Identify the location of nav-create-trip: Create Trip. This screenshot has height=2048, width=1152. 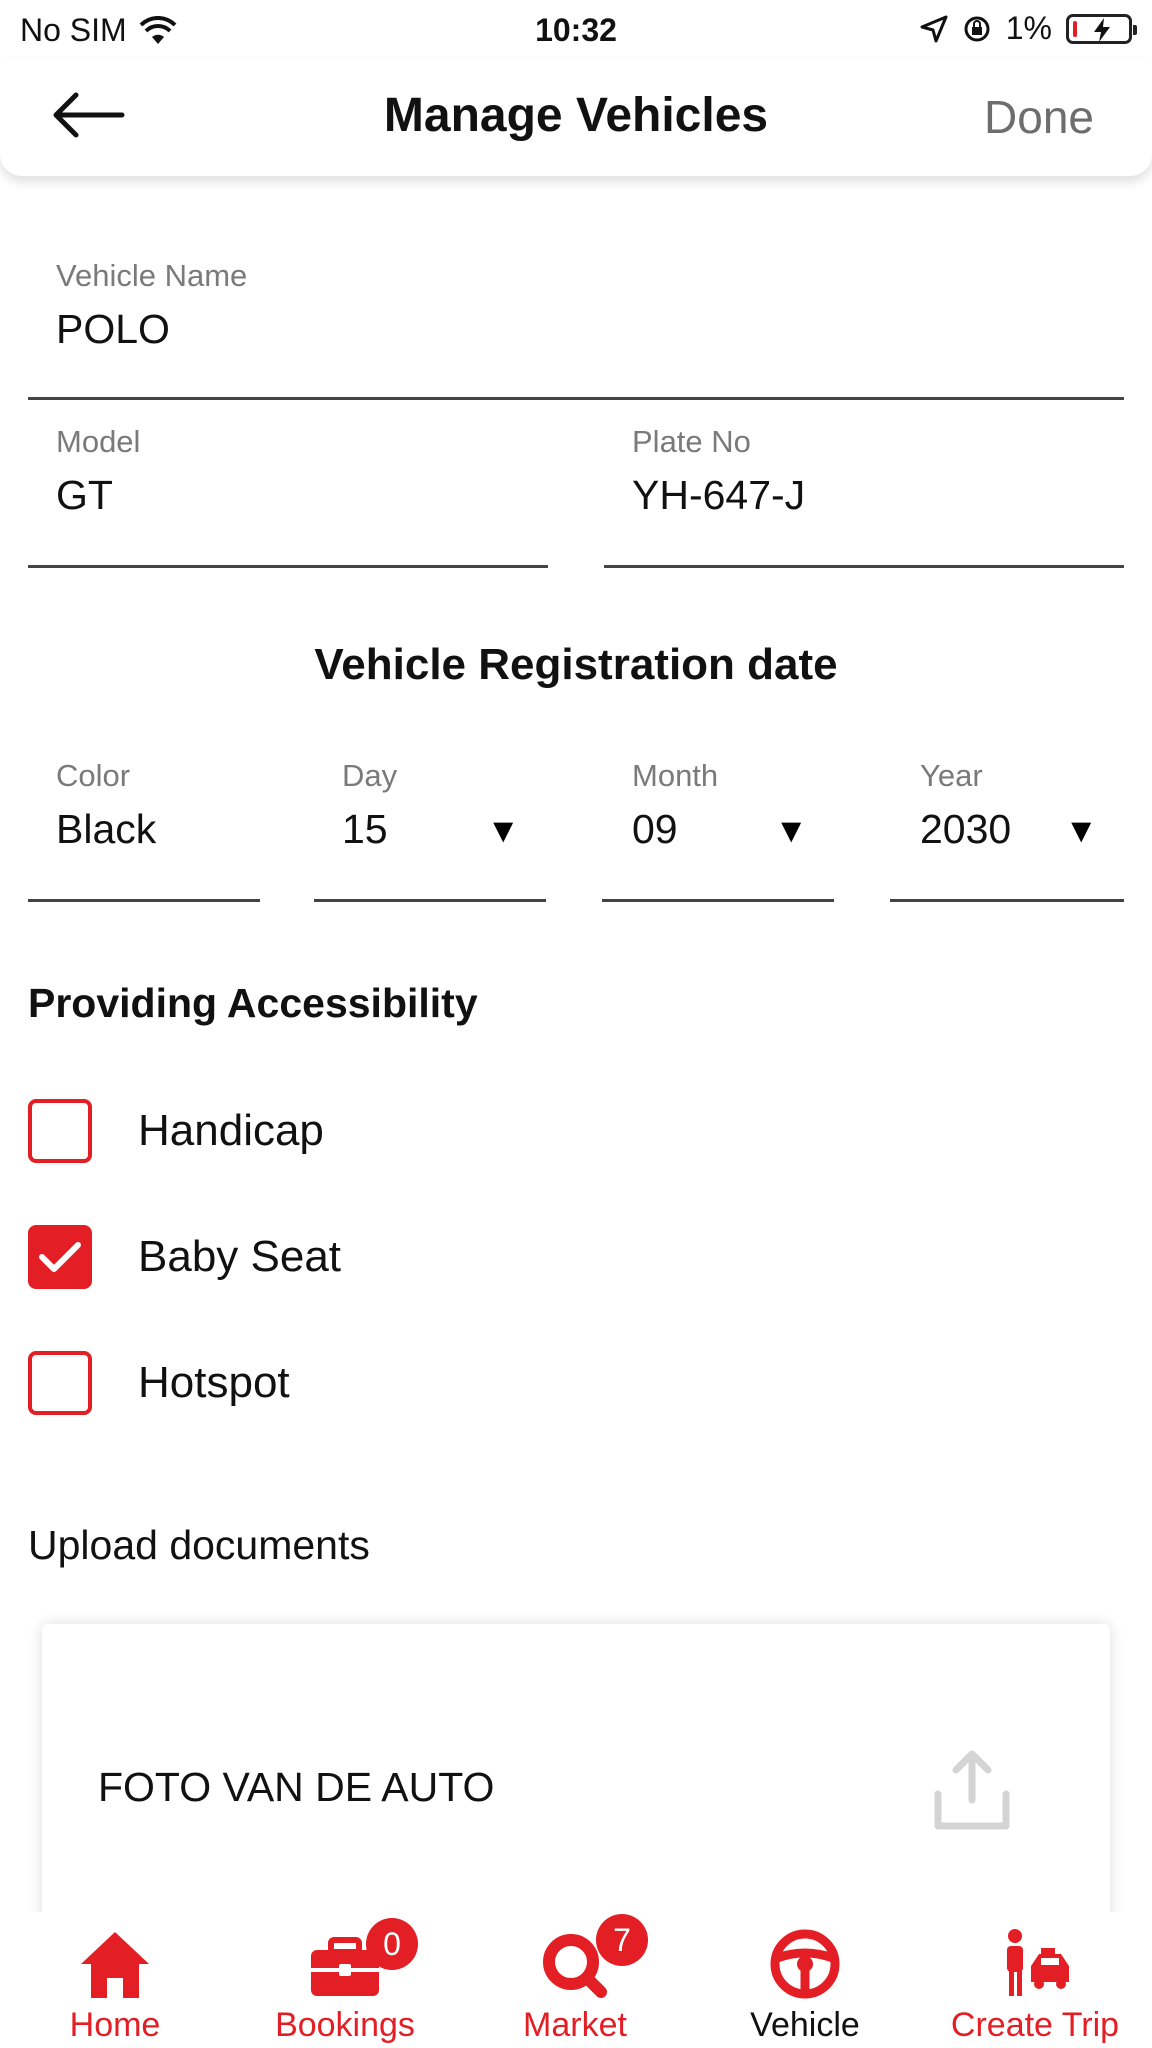
(1035, 1980).